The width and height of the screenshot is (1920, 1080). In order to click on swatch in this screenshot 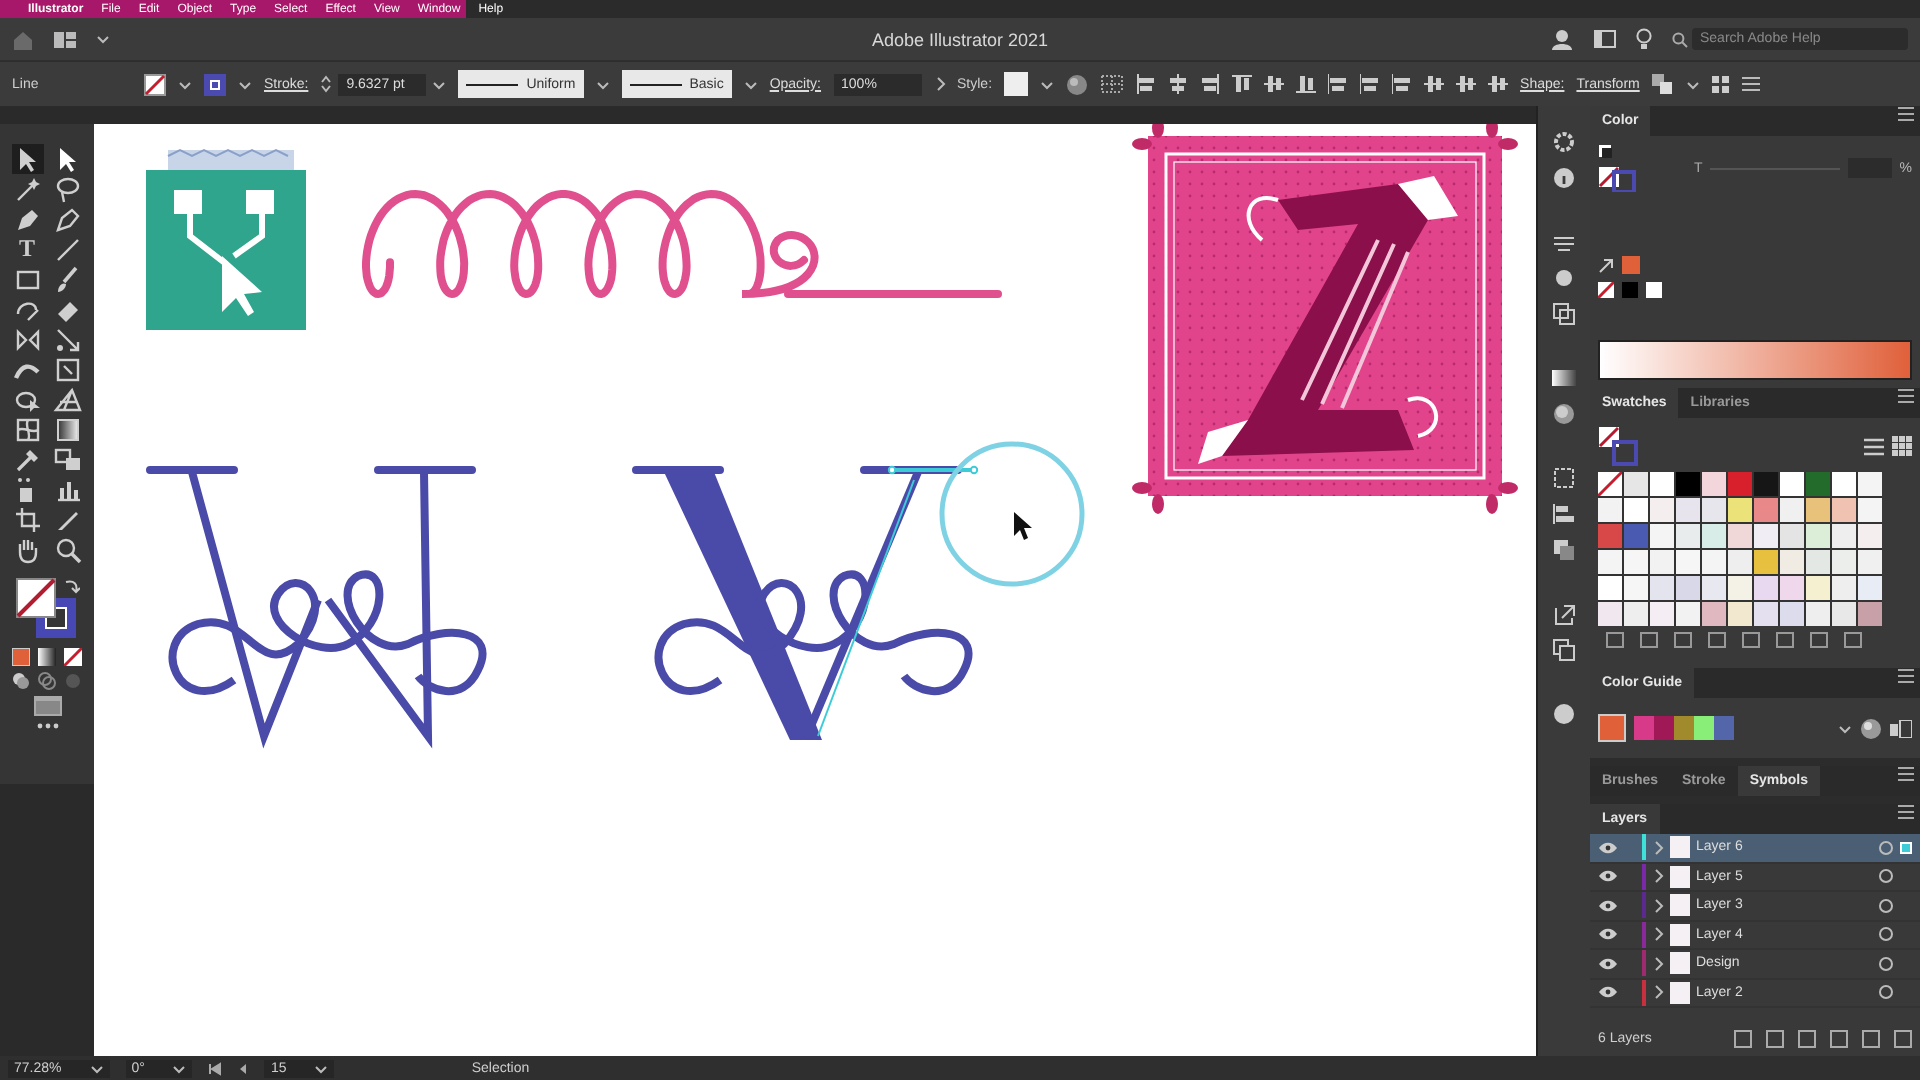, I will do `click(1654, 290)`.